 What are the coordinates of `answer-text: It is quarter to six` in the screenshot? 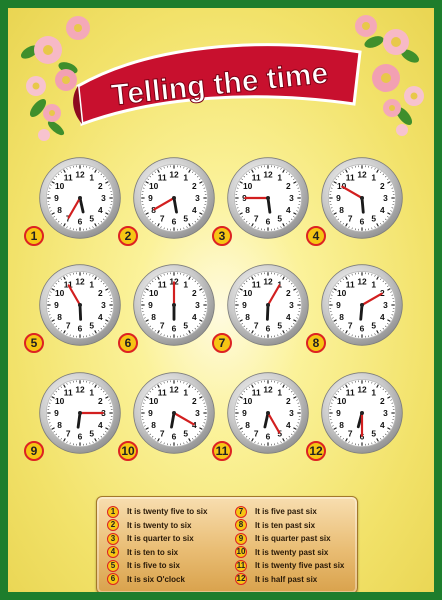 It's located at (160, 539).